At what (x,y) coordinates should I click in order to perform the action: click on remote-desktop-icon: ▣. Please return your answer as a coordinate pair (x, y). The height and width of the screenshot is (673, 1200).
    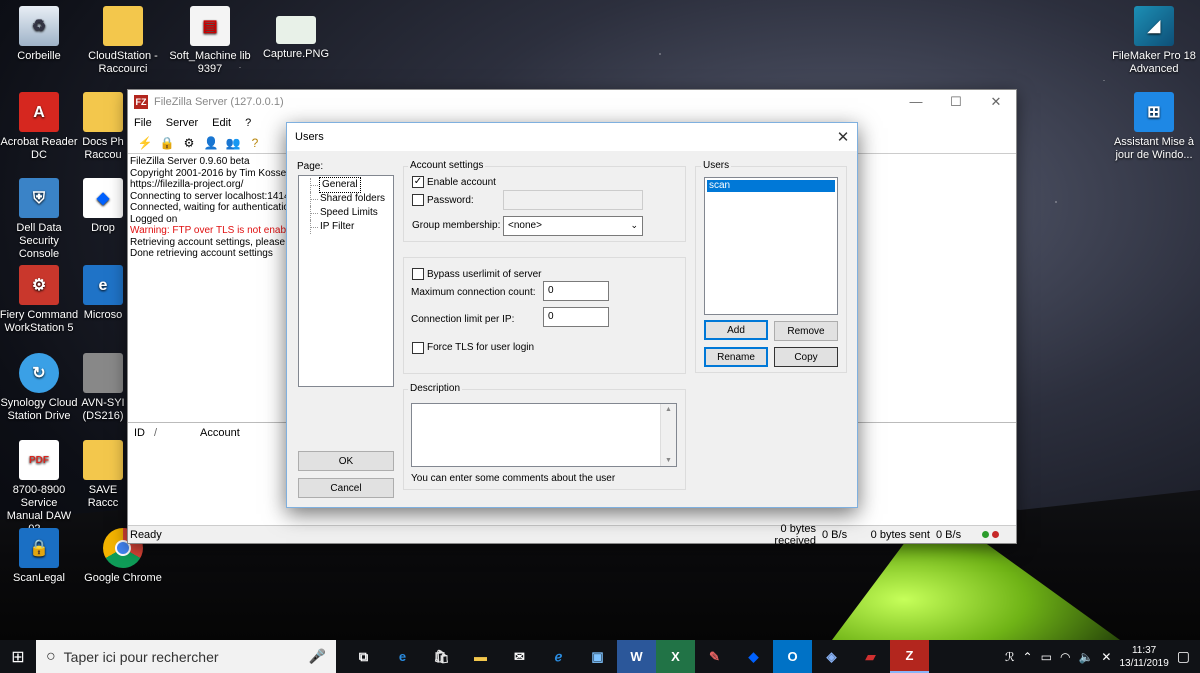
    Looking at the image, I should click on (597, 656).